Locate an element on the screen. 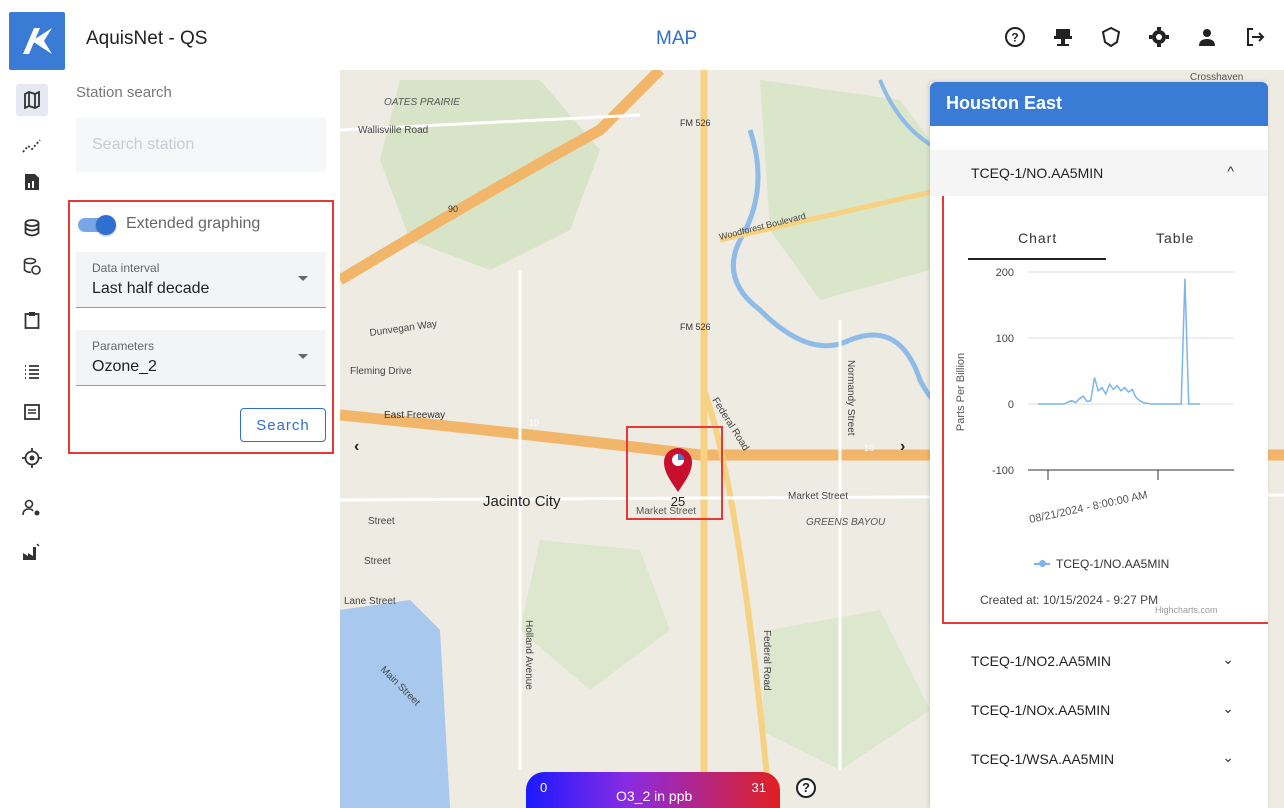  accordion-no2: TCEQ-1/NO2.AA5MIN ⌄ is located at coordinates (1099, 661).